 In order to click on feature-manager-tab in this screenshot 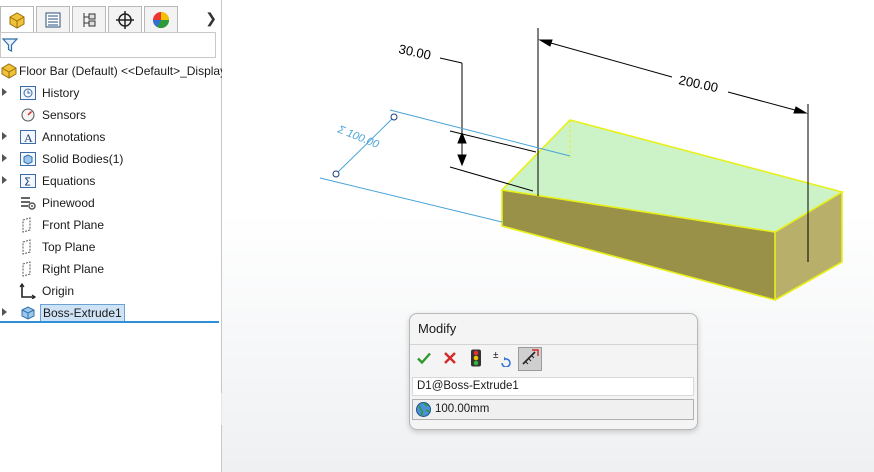, I will do `click(17, 19)`.